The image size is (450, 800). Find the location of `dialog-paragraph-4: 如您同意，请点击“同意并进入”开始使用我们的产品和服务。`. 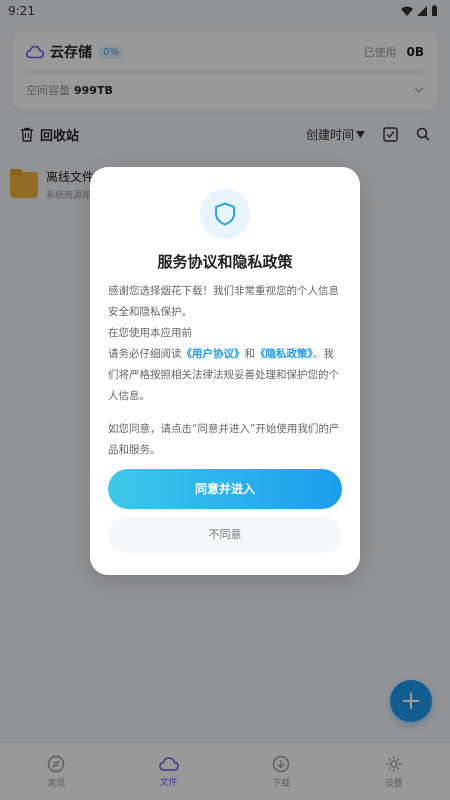

dialog-paragraph-4: 如您同意，请点击“同意并进入”开始使用我们的产品和服务。 is located at coordinates (224, 439).